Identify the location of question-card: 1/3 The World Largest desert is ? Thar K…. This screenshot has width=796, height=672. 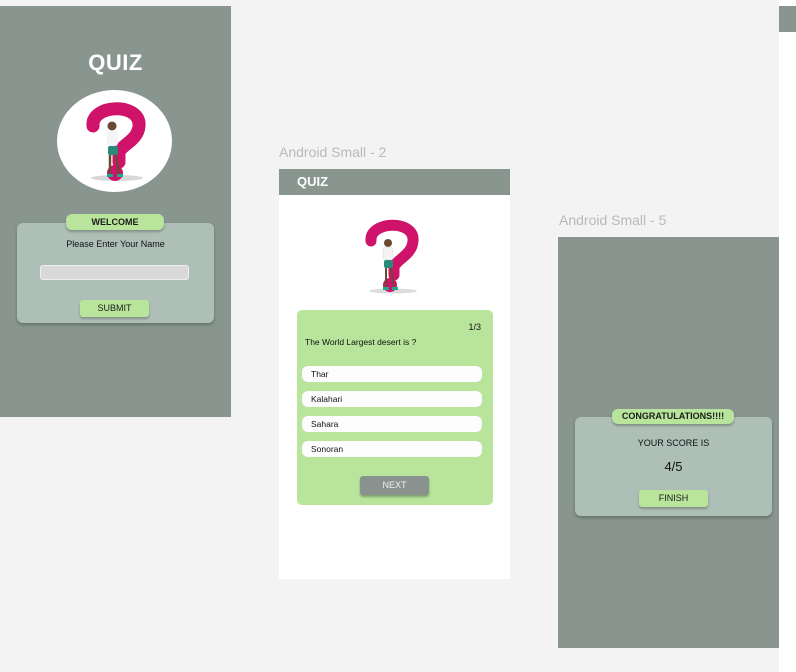
(395, 407).